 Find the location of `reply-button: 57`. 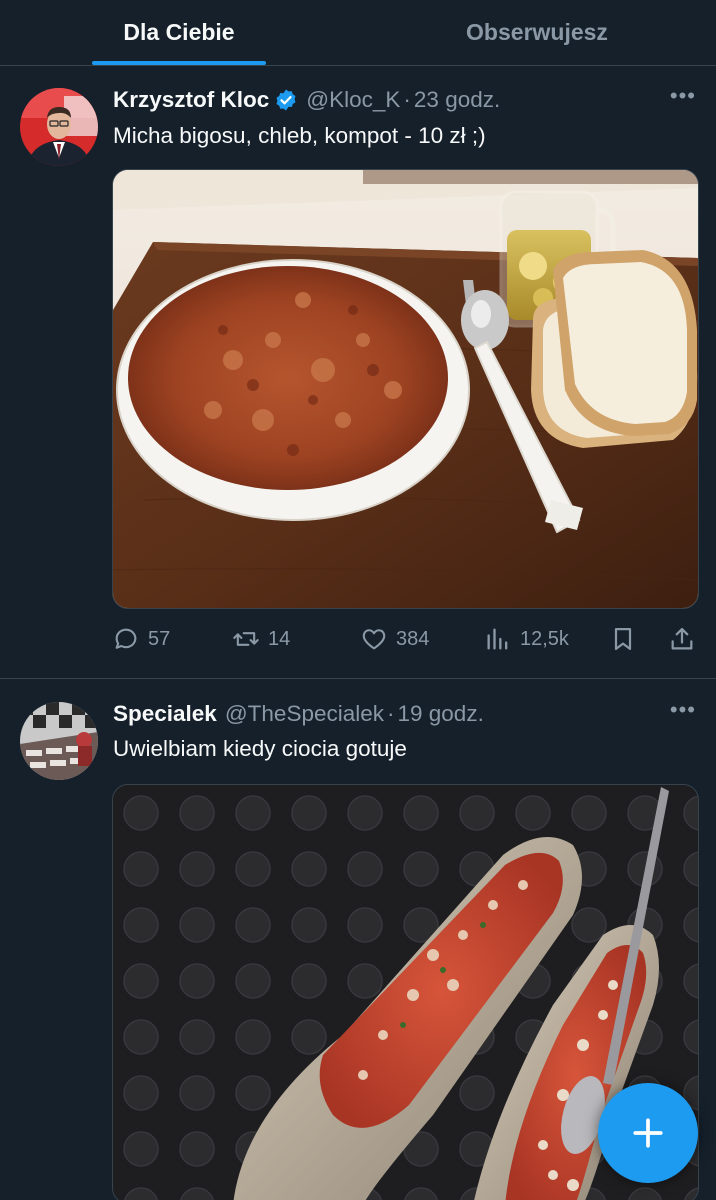

reply-button: 57 is located at coordinates (141, 639).